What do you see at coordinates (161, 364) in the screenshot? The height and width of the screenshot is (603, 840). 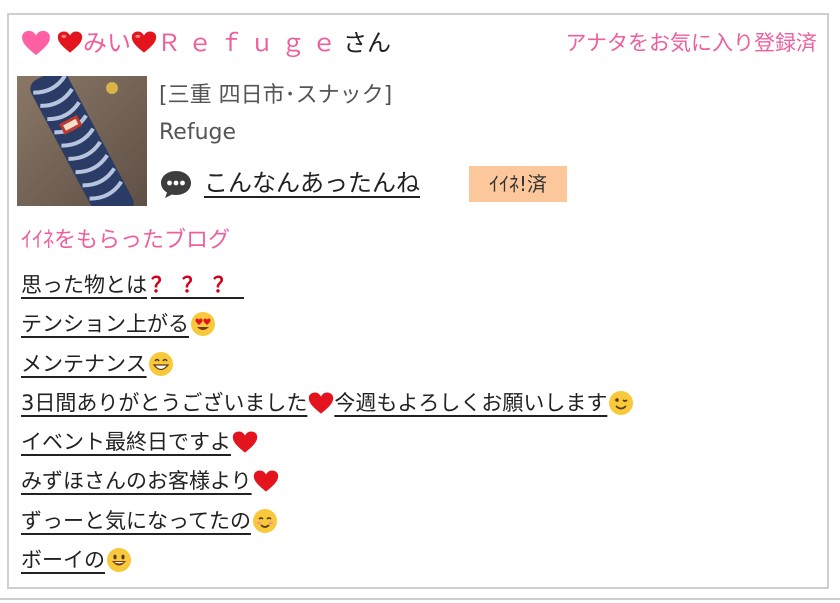 I see `grinning-emoji-icon` at bounding box center [161, 364].